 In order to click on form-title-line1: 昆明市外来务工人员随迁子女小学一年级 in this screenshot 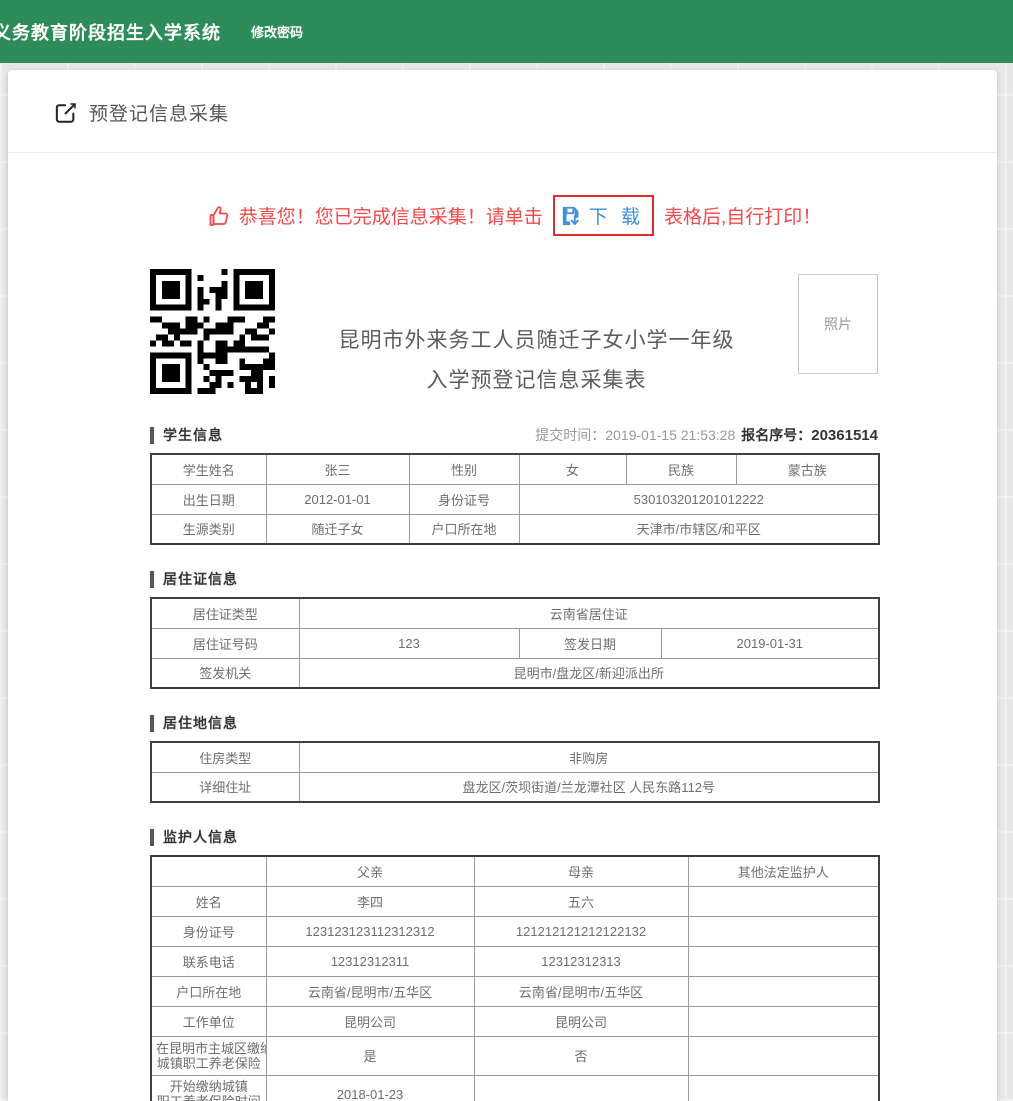, I will do `click(536, 340)`.